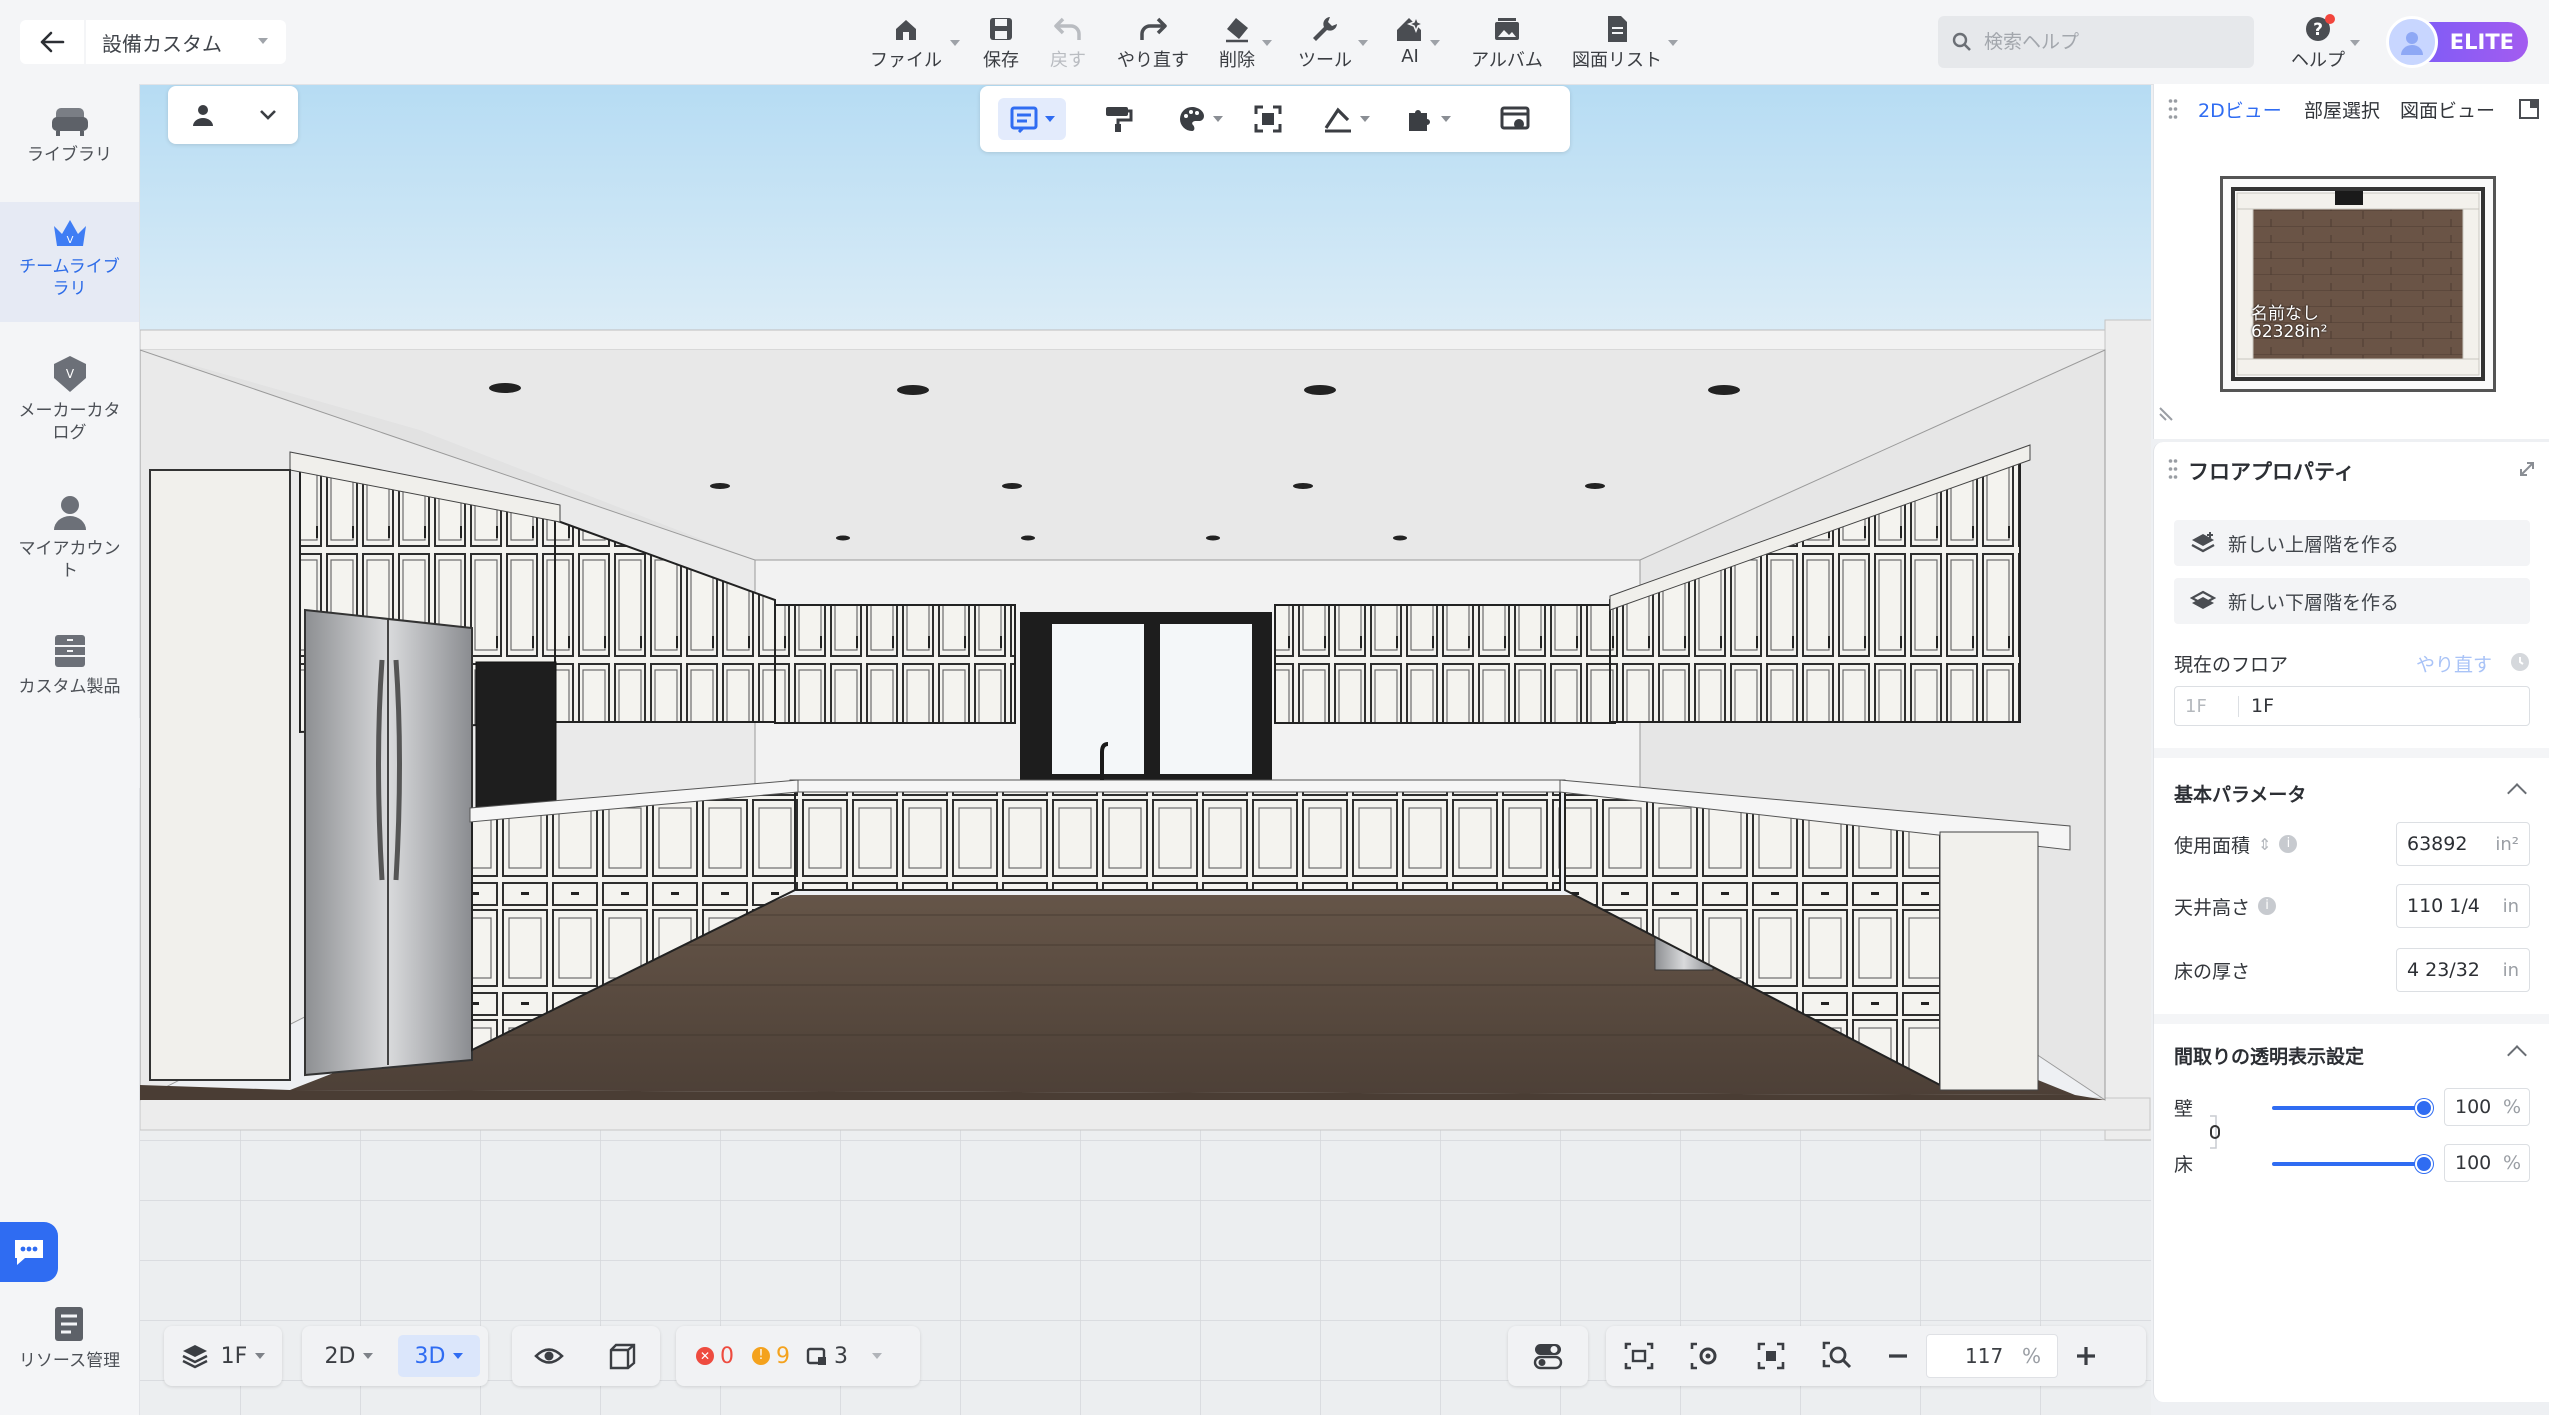  Describe the element at coordinates (1118, 119) in the screenshot. I see `tool-paint-button` at that location.